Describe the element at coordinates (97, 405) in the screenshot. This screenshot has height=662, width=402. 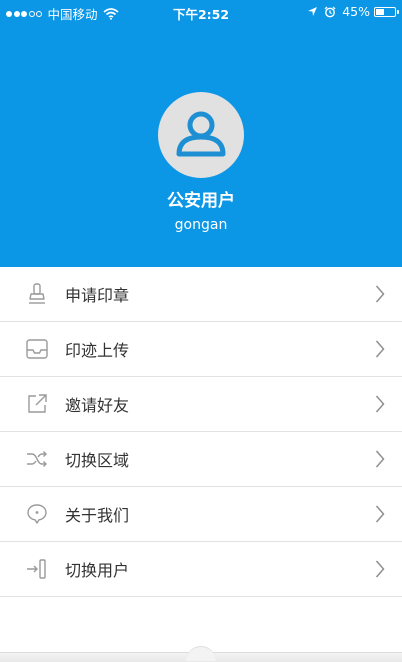
I see `menu-item-label: 邀请好友` at that location.